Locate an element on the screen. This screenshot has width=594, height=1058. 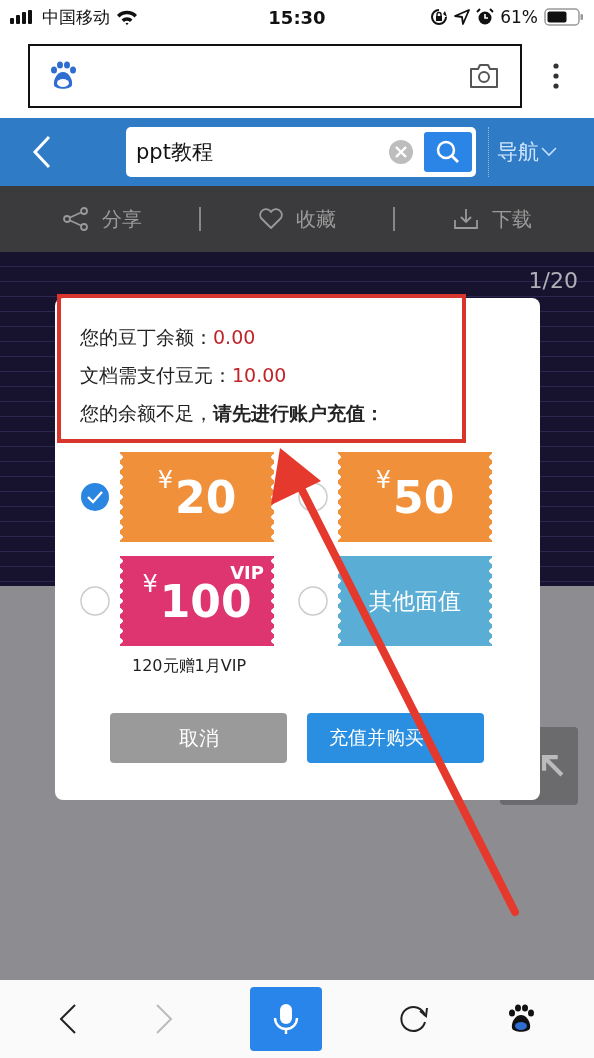
share-icon is located at coordinates (75, 219).